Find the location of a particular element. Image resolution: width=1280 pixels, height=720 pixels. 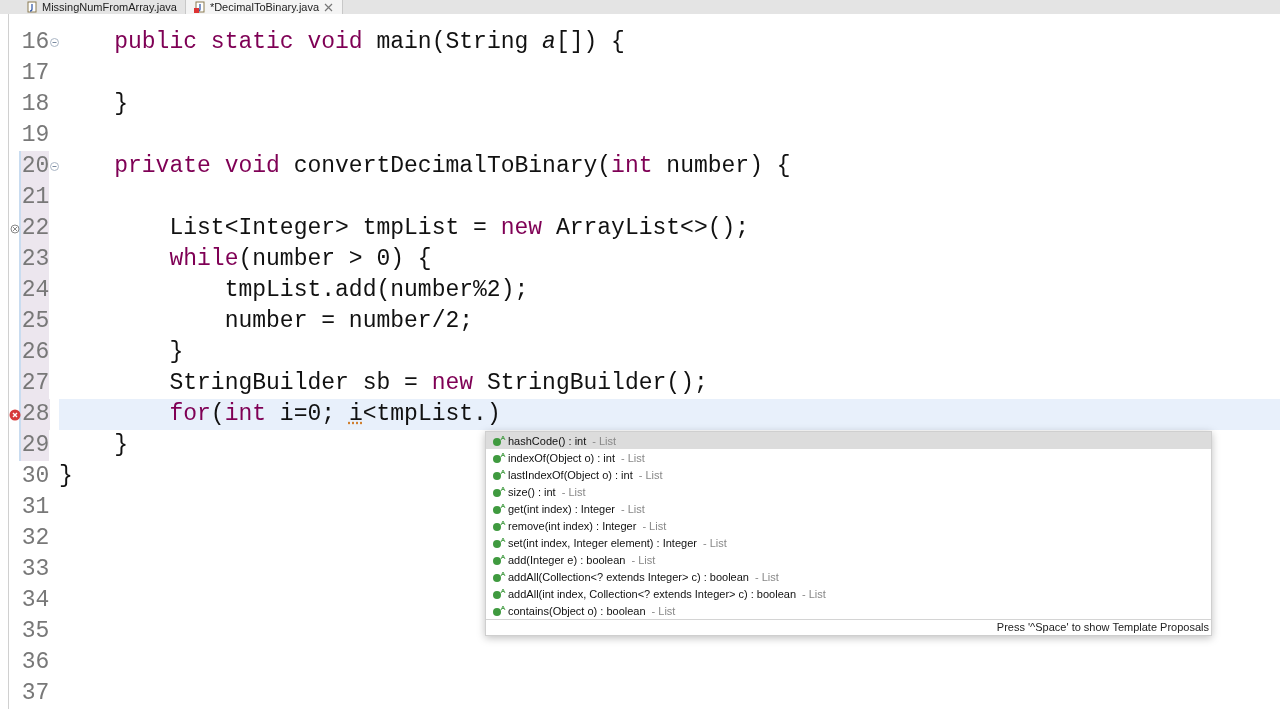

line-number: 19 is located at coordinates (35, 135).